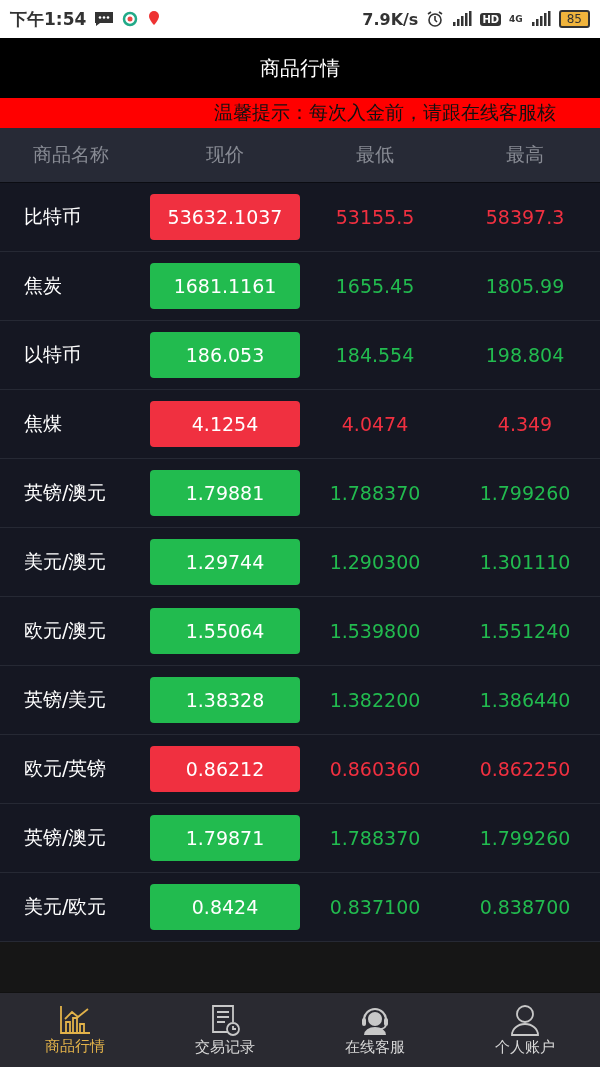 The height and width of the screenshot is (1067, 600). I want to click on nav-tab: 商品行情, so click(75, 1030).